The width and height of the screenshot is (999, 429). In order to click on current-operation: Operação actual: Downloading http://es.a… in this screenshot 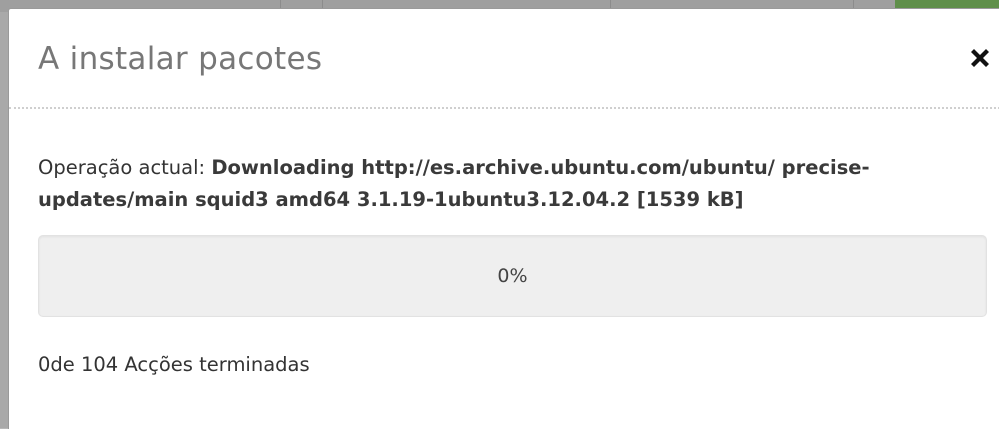, I will do `click(510, 184)`.